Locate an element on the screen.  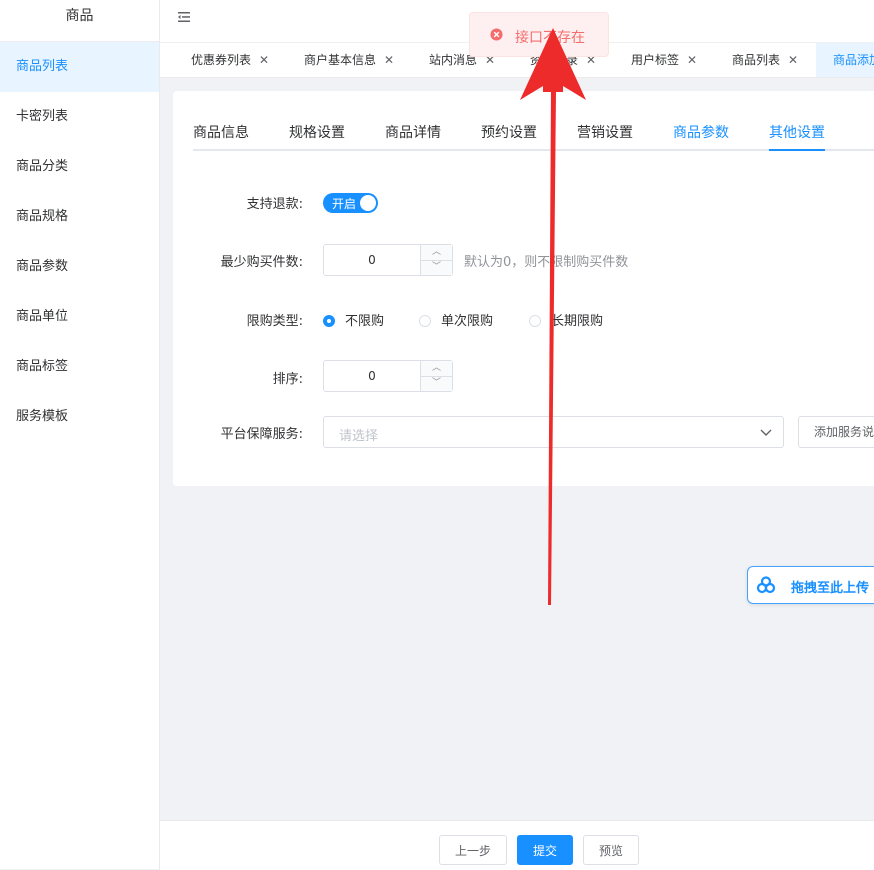
refund-switch: 开启 is located at coordinates (350, 203).